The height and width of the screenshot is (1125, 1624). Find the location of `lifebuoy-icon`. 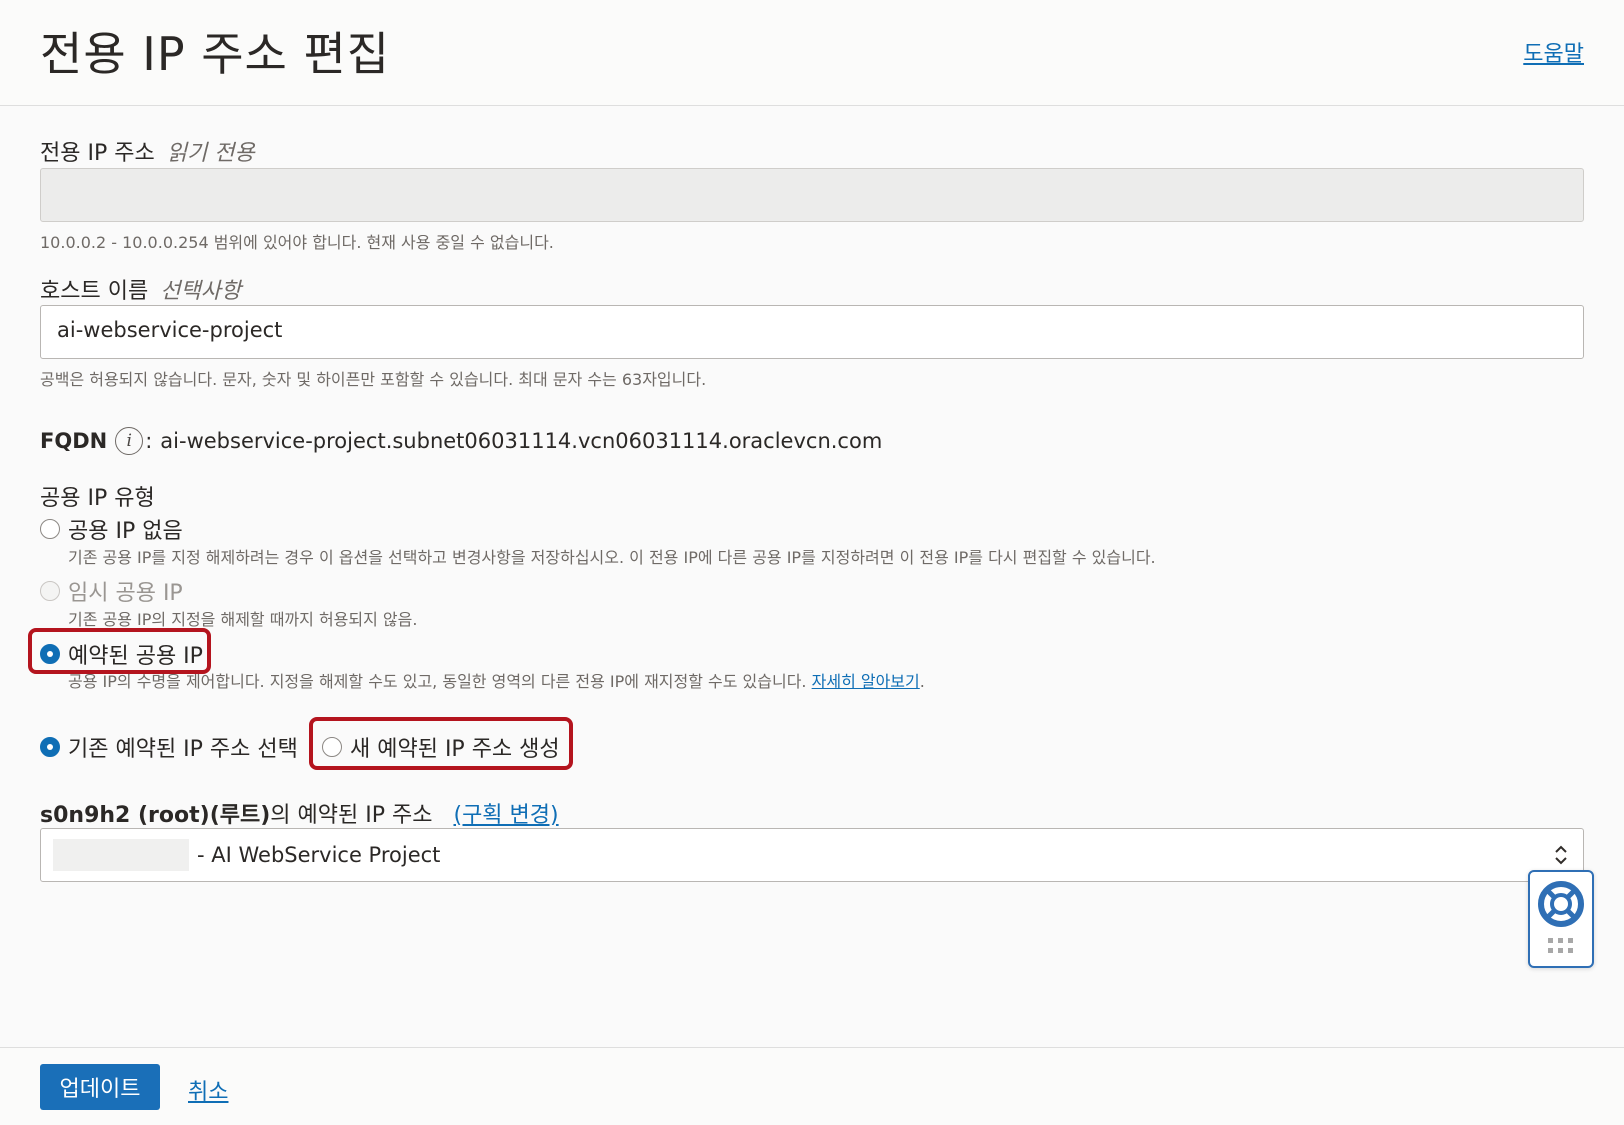

lifebuoy-icon is located at coordinates (1561, 917).